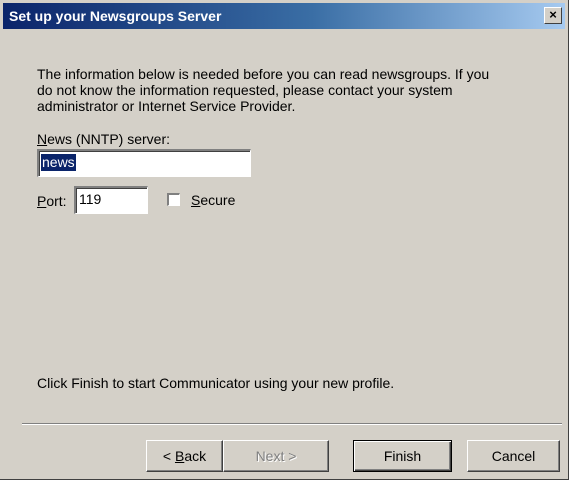 The image size is (569, 480). I want to click on button-separator, so click(292, 424).